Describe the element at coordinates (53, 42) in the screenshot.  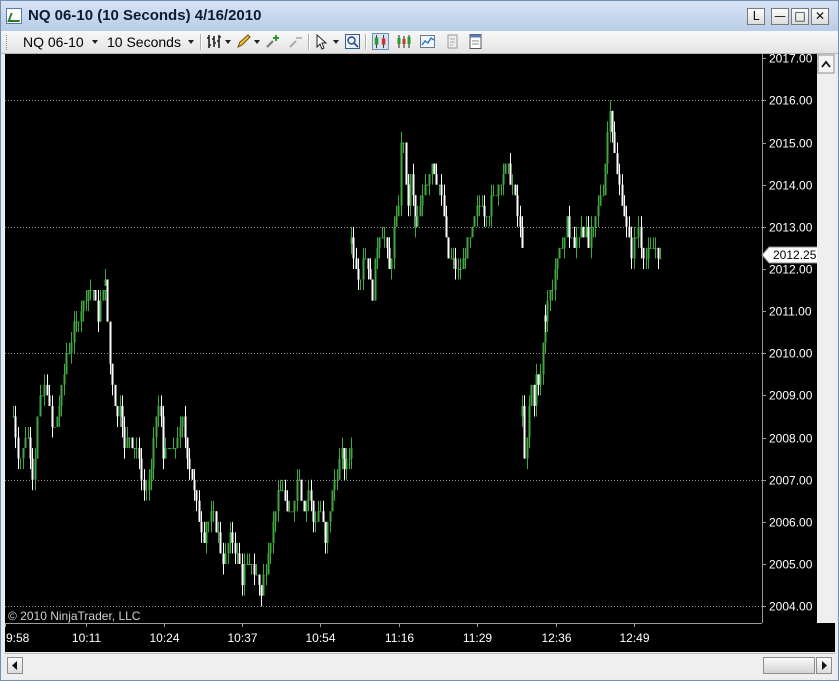
I see `instrument-selector: NQ 06-10` at that location.